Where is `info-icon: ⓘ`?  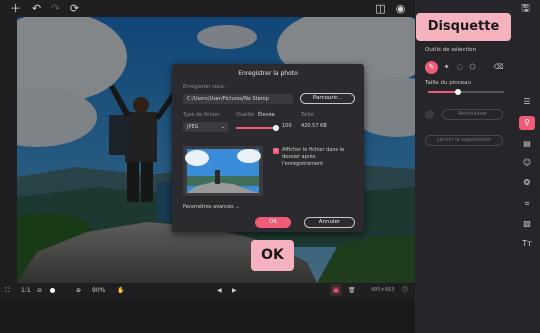
info-icon: ⓘ is located at coordinates (405, 290).